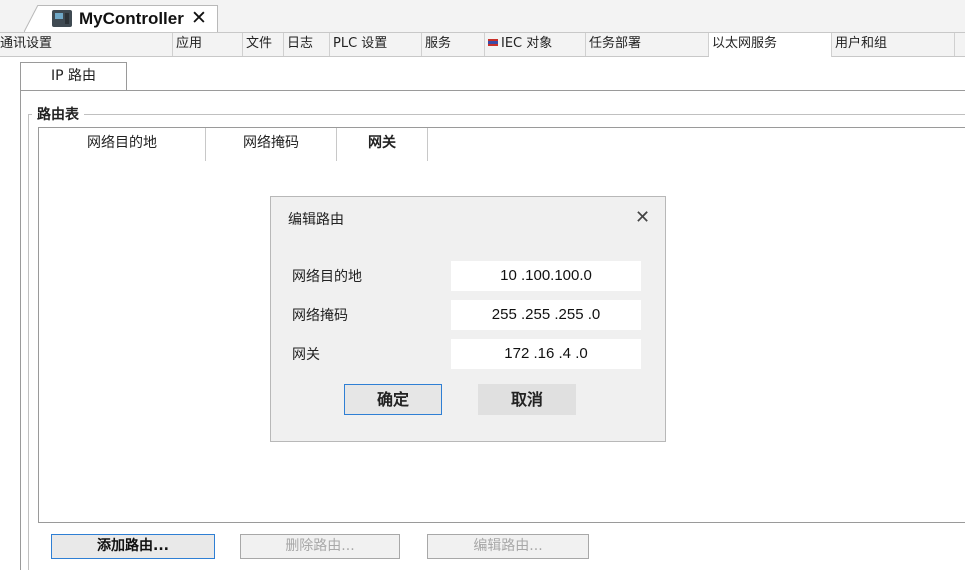 The height and width of the screenshot is (570, 965). I want to click on group-box-left, so click(28, 342).